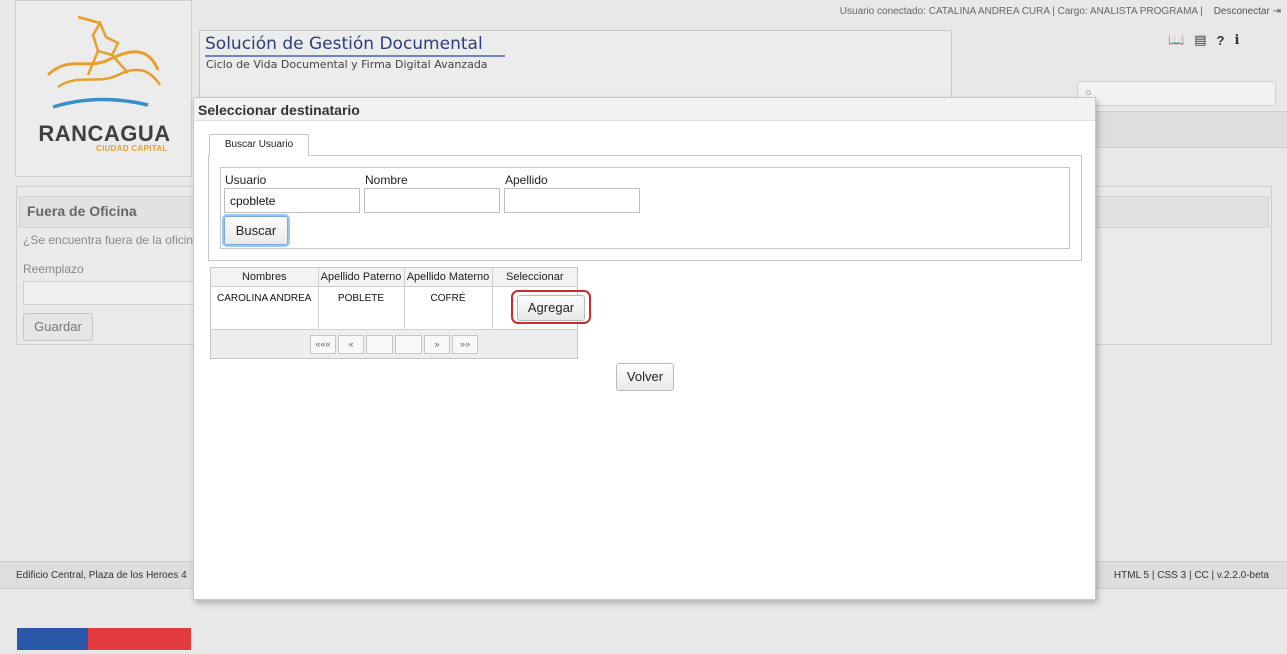 The image size is (1287, 654). What do you see at coordinates (644, 109) in the screenshot?
I see `dialog-title: Seleccionar destinatario` at bounding box center [644, 109].